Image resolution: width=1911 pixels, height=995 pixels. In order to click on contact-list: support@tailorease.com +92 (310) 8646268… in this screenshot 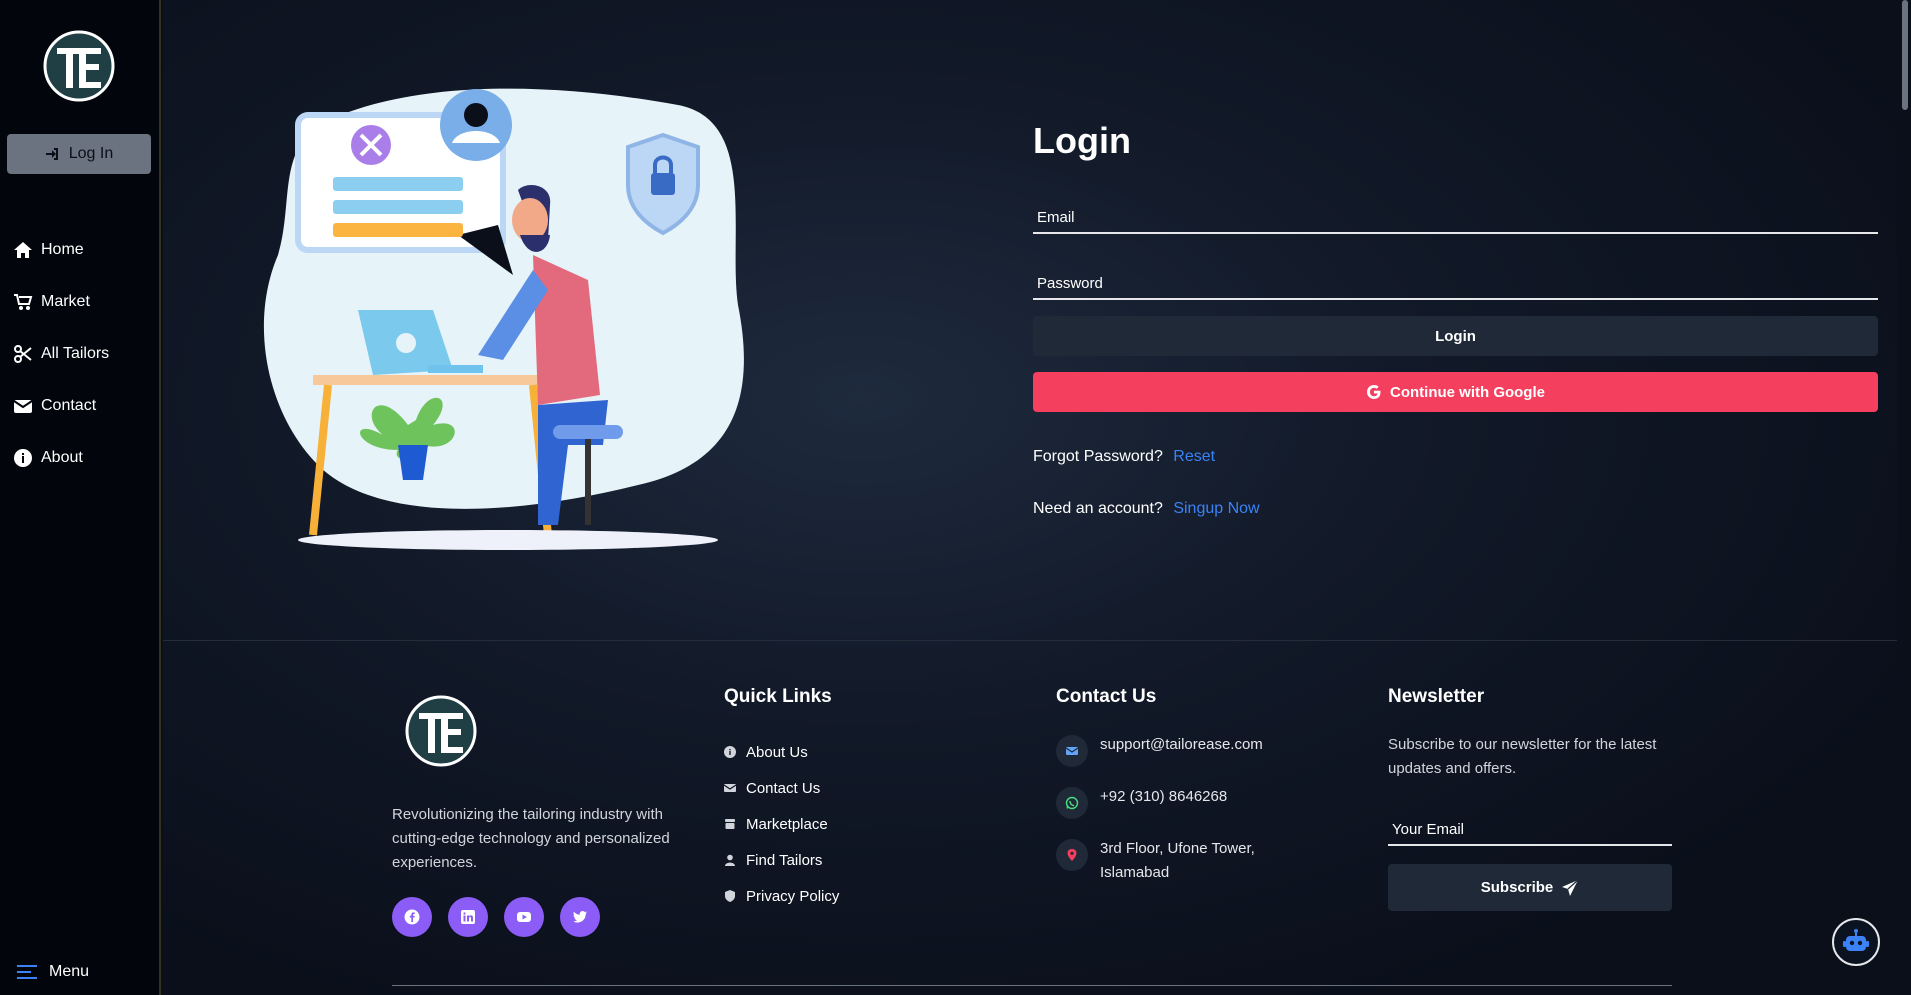, I will do `click(1159, 818)`.